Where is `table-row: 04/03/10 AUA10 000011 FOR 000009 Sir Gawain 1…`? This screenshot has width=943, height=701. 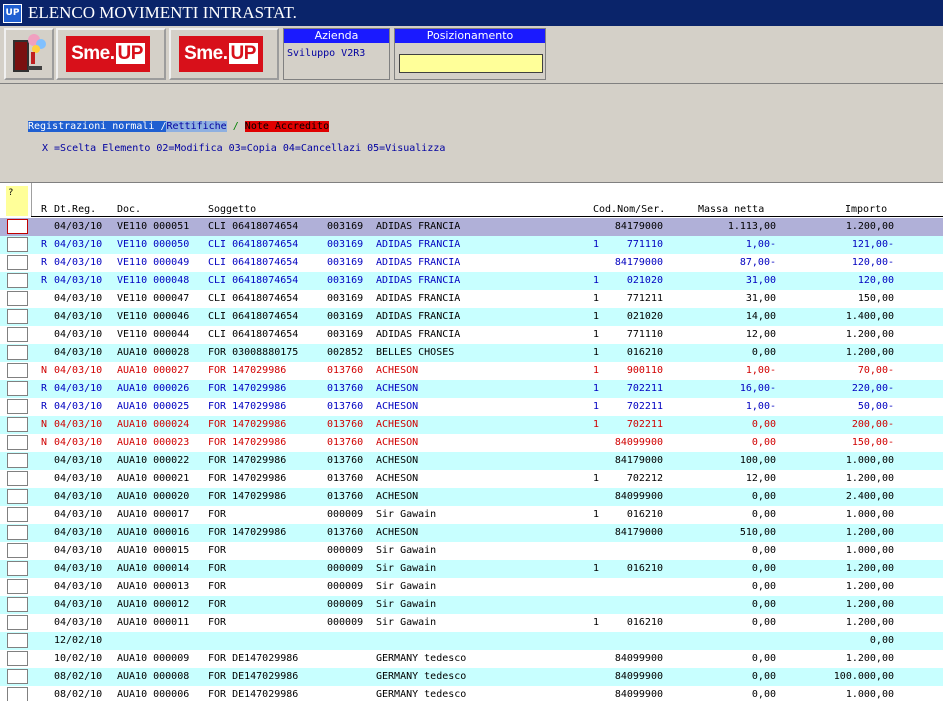 table-row: 04/03/10 AUA10 000011 FOR 000009 Sir Gawain 1… is located at coordinates (471, 623).